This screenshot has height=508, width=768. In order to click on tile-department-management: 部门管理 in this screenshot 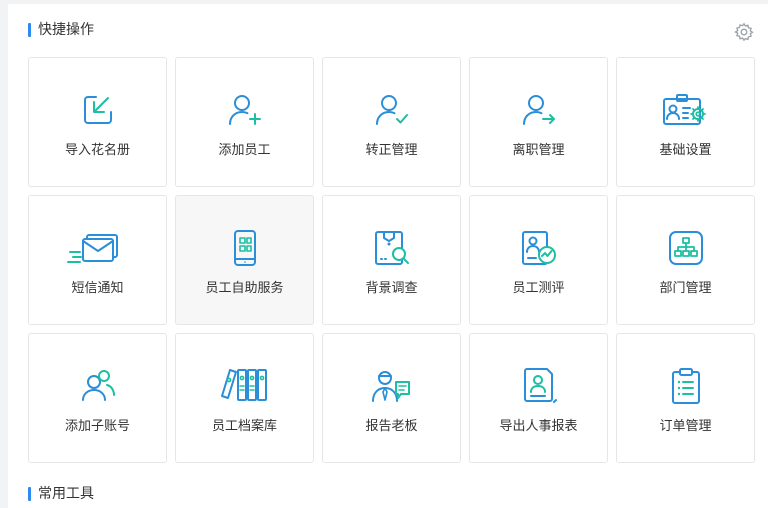, I will do `click(685, 260)`.